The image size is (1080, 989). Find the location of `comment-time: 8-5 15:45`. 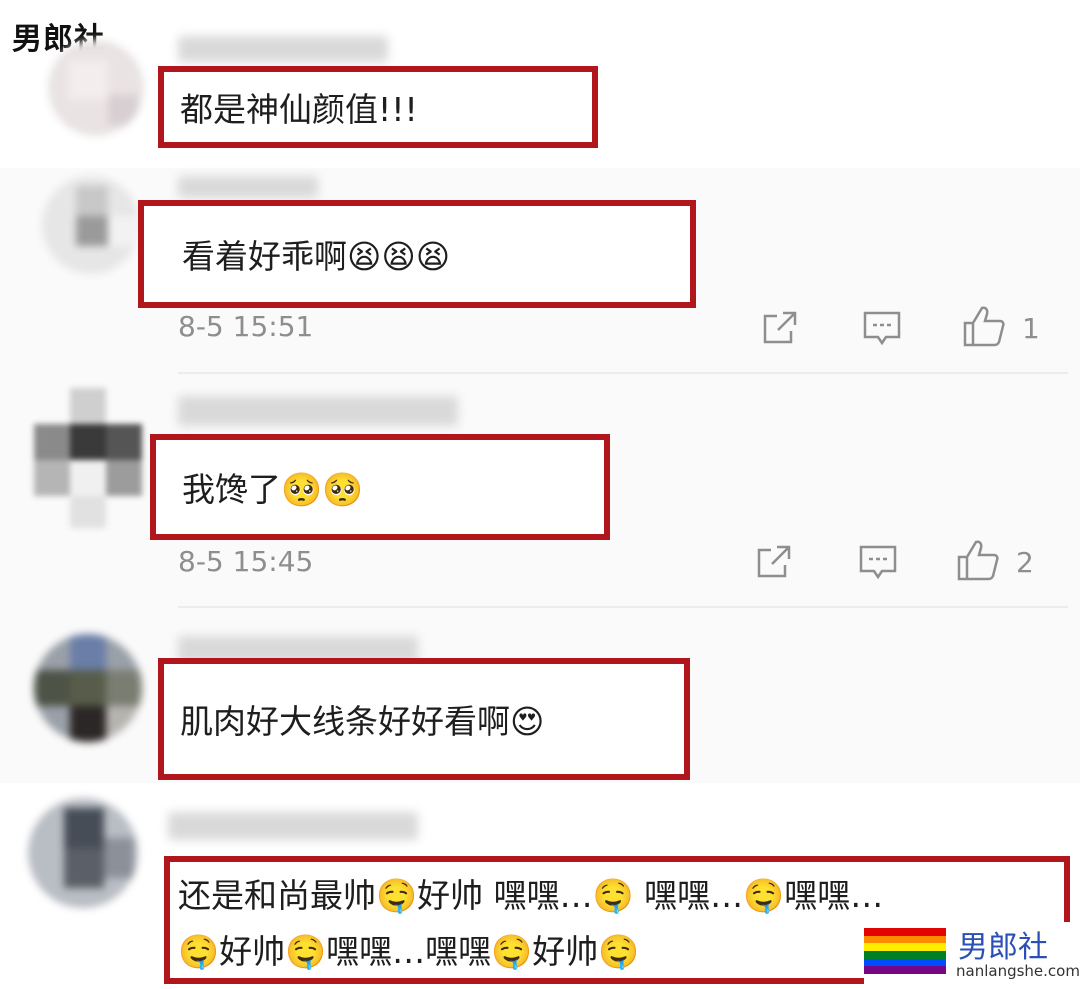

comment-time: 8-5 15:45 is located at coordinates (246, 561).